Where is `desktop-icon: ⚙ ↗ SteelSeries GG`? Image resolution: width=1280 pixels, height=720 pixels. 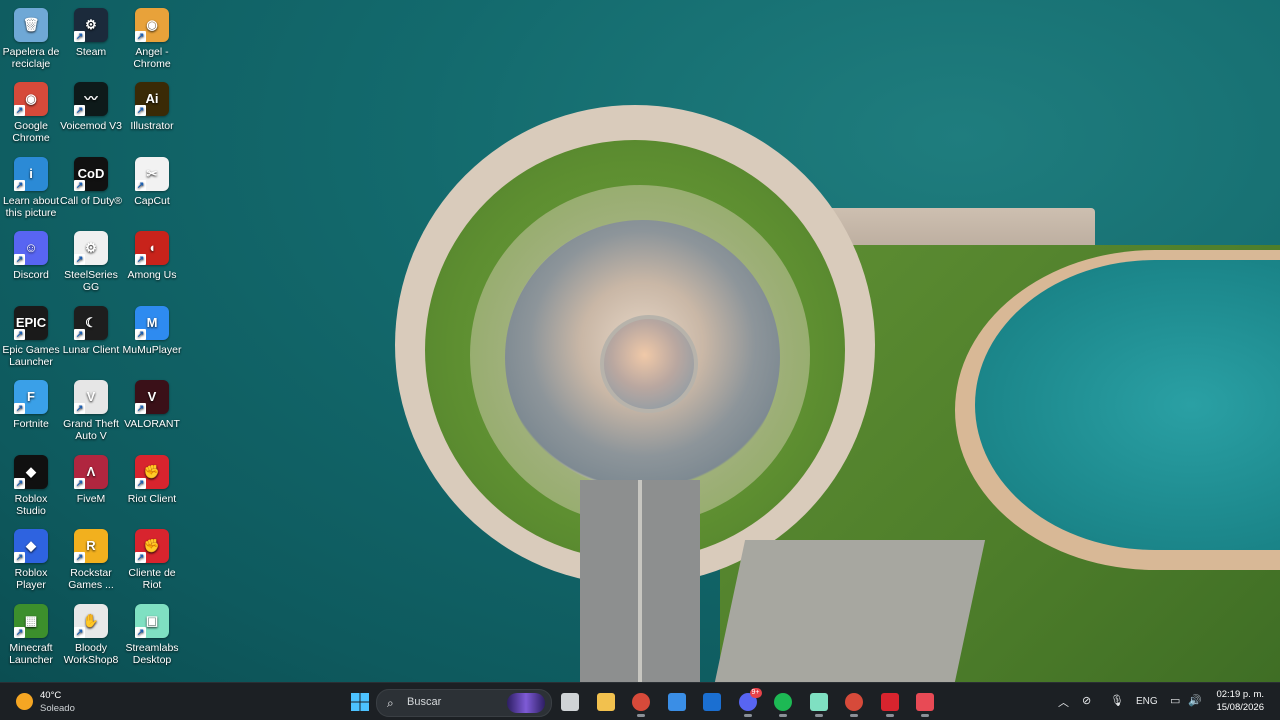
desktop-icon: ⚙ ↗ SteelSeries GG is located at coordinates (91, 264).